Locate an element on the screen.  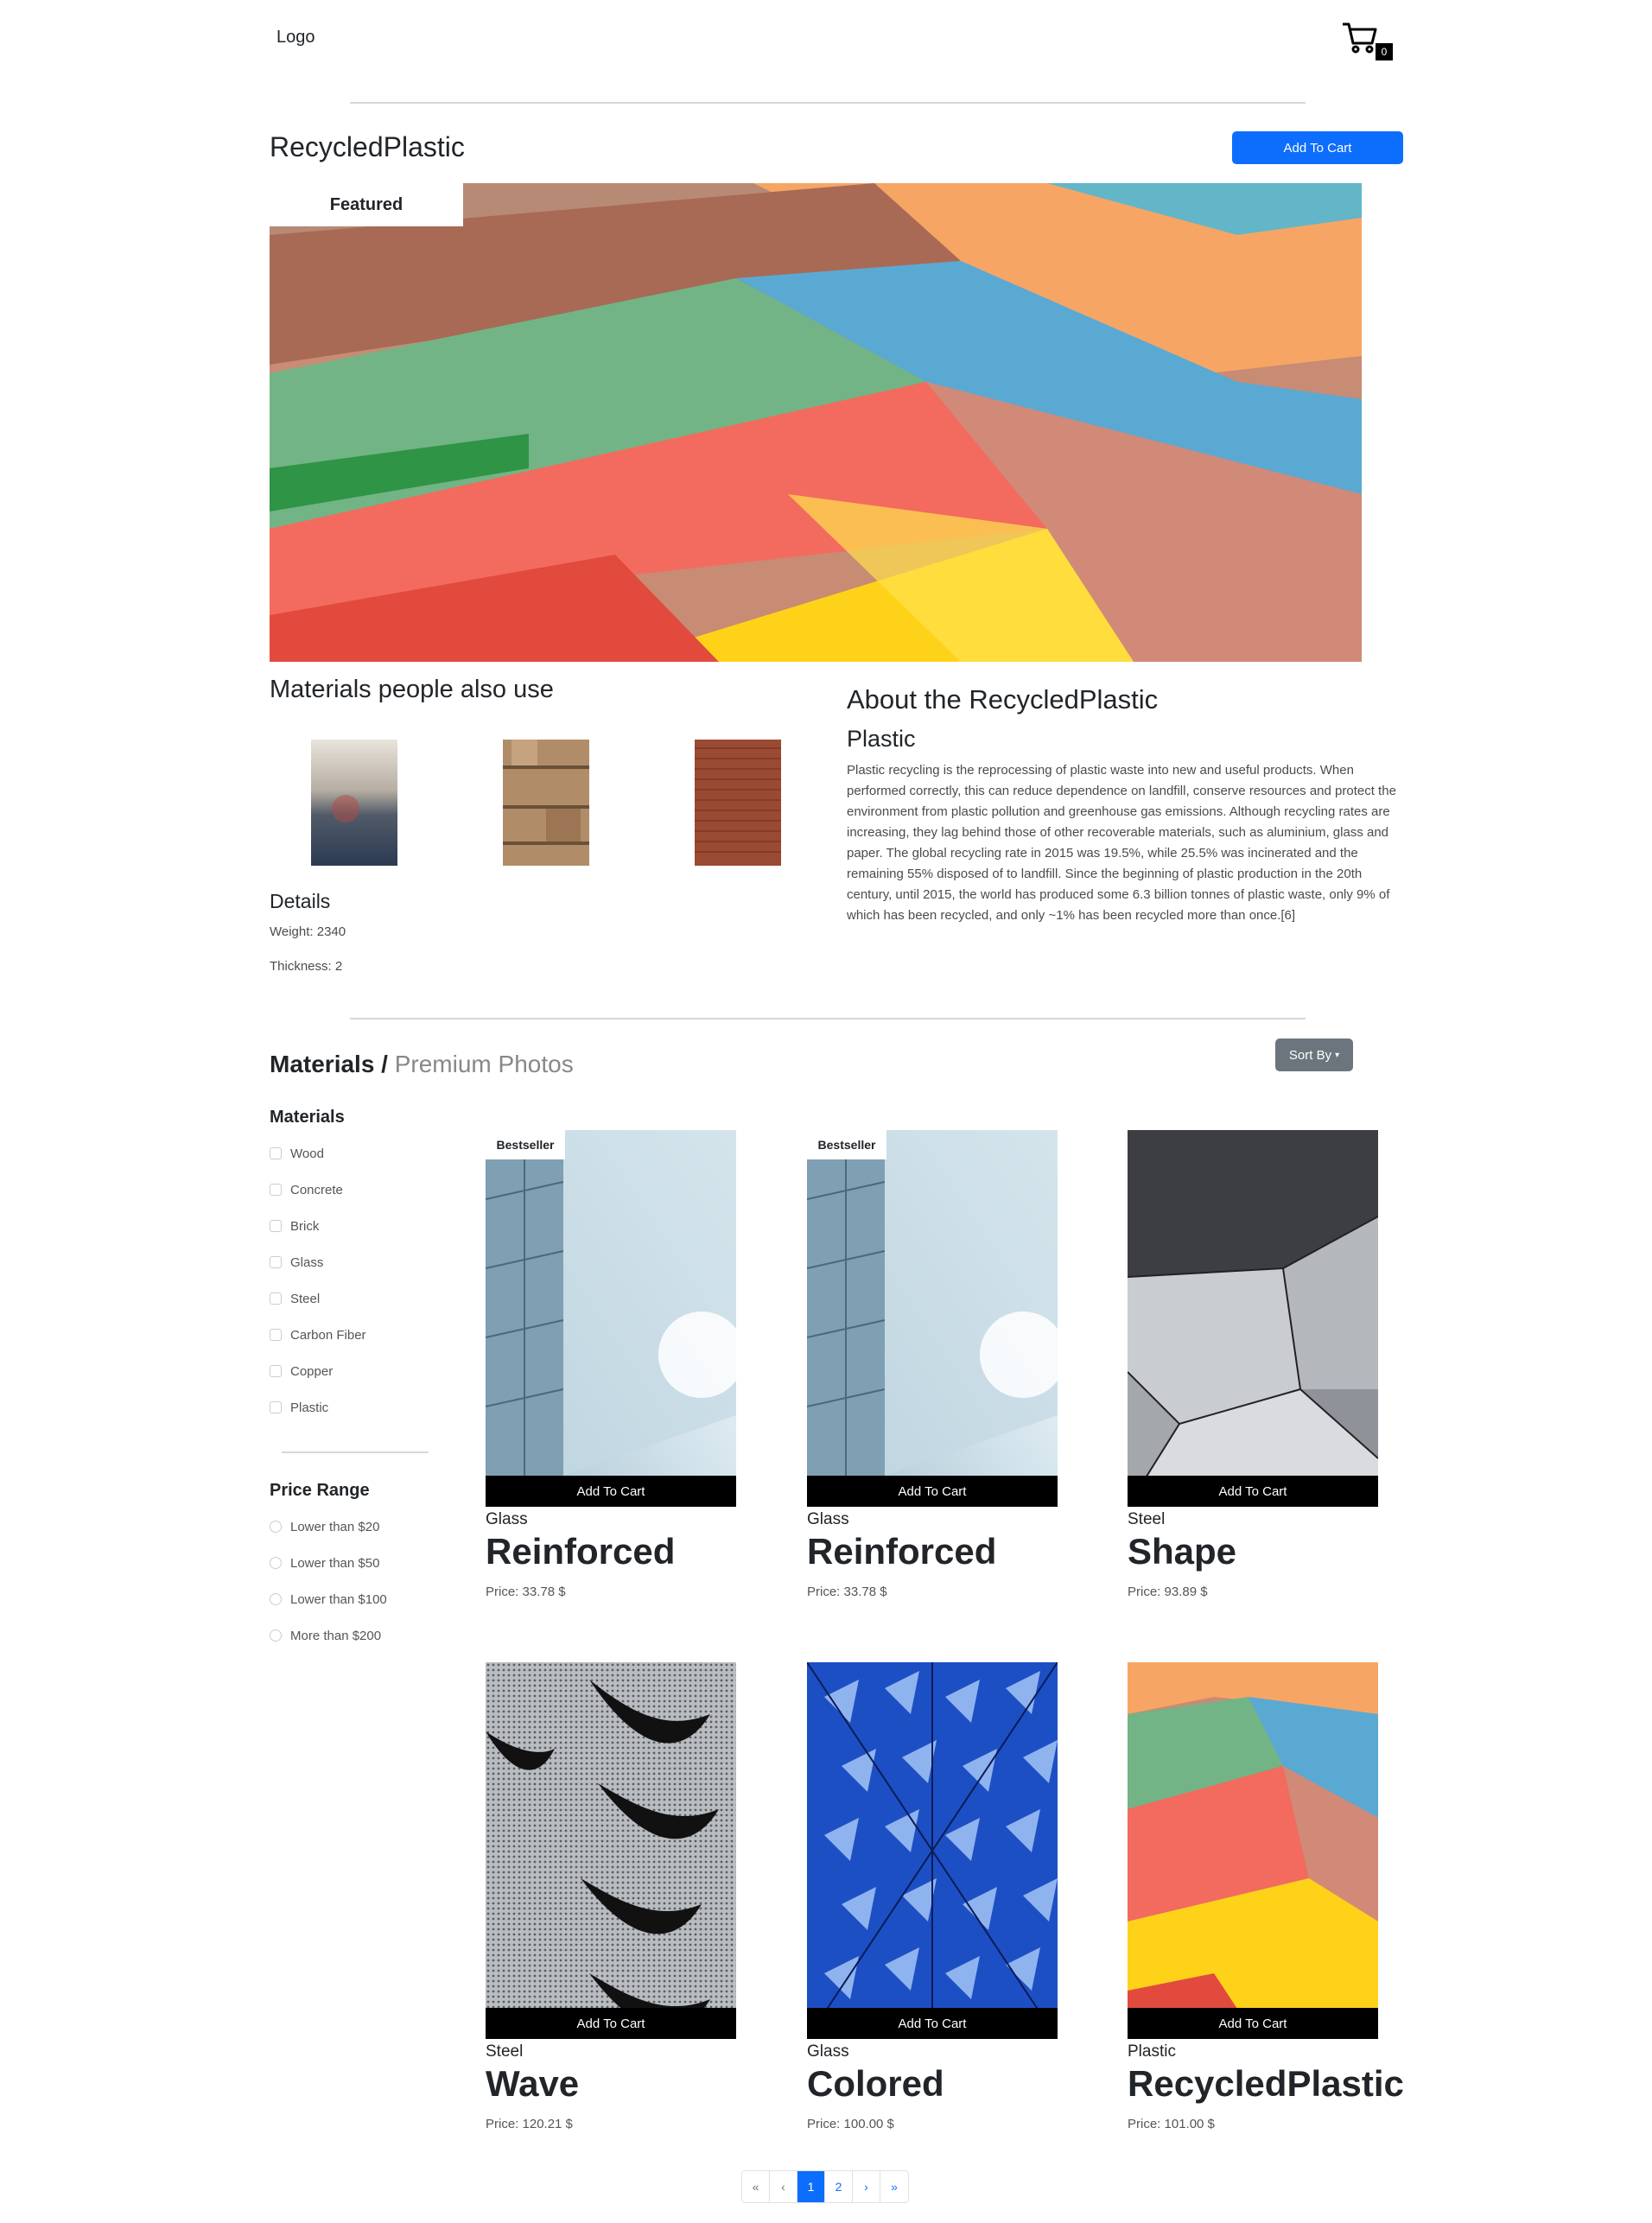
card-price: Price: 33.78 $ is located at coordinates (526, 1592).